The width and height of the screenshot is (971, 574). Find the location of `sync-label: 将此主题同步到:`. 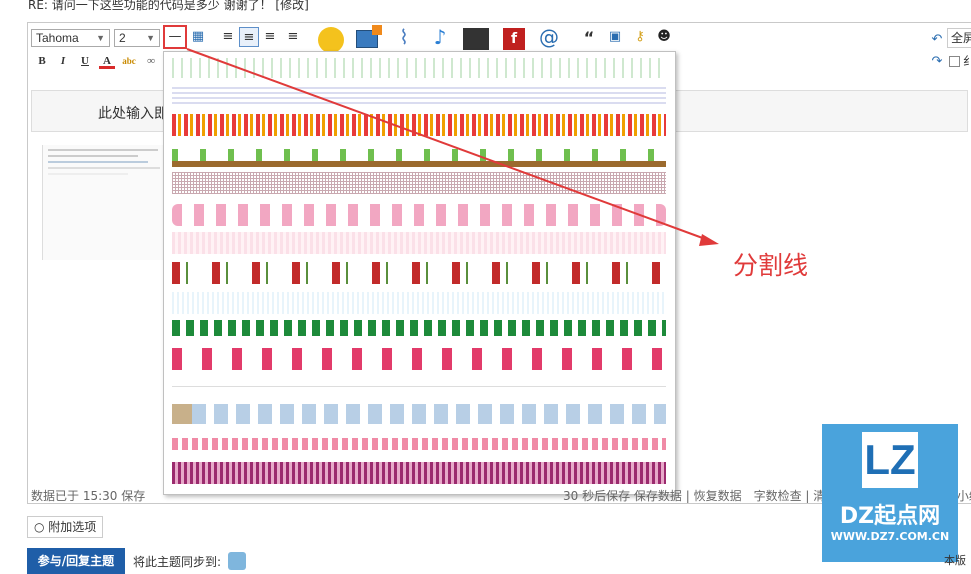

sync-label: 将此主题同步到: is located at coordinates (177, 562).